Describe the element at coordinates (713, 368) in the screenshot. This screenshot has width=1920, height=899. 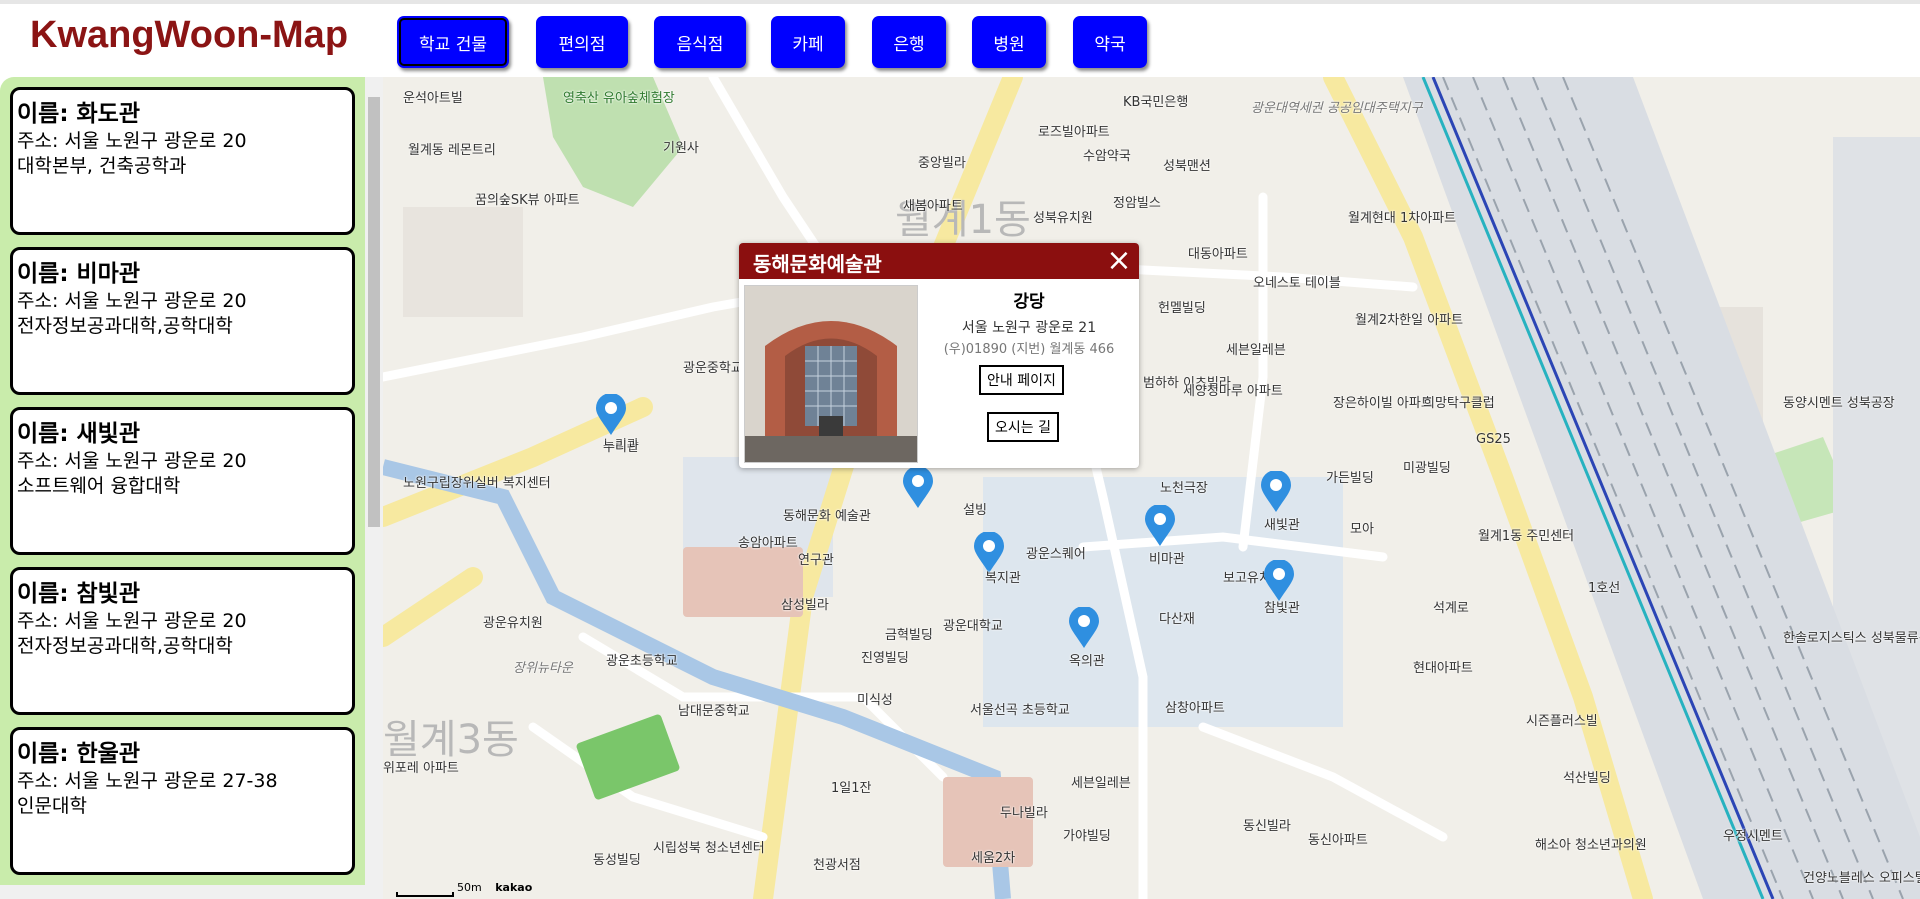
I see `map-label: 광운중학교` at that location.